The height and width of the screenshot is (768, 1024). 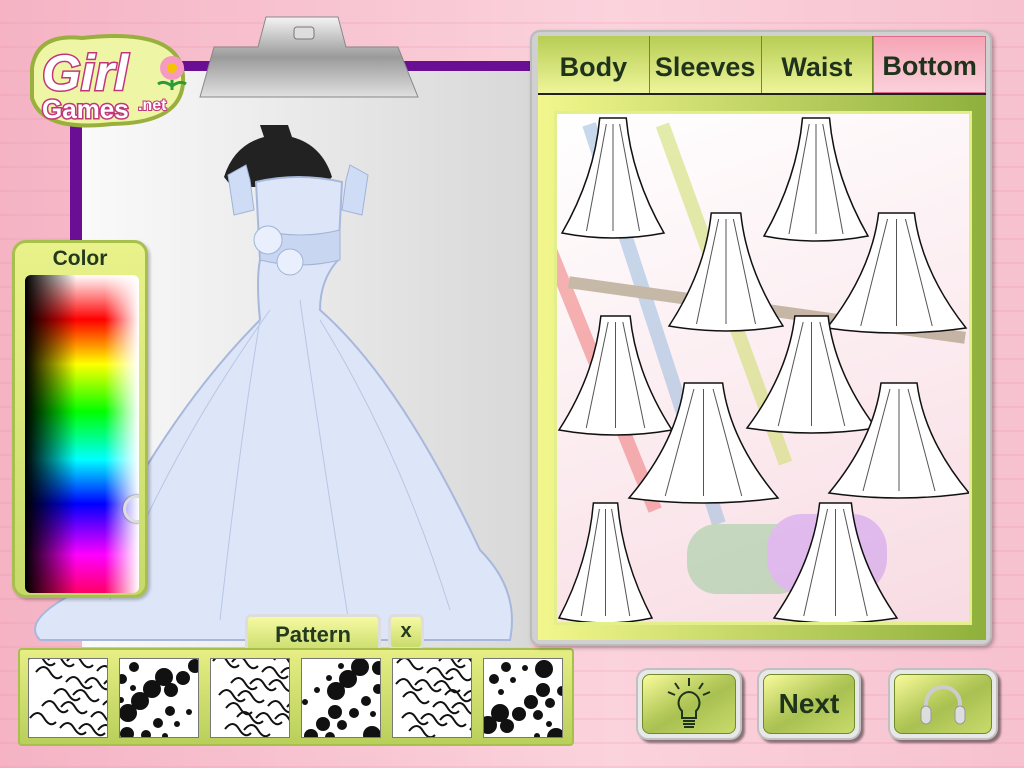 I want to click on pattern-swatch-swirl-floral, so click(x=68, y=698).